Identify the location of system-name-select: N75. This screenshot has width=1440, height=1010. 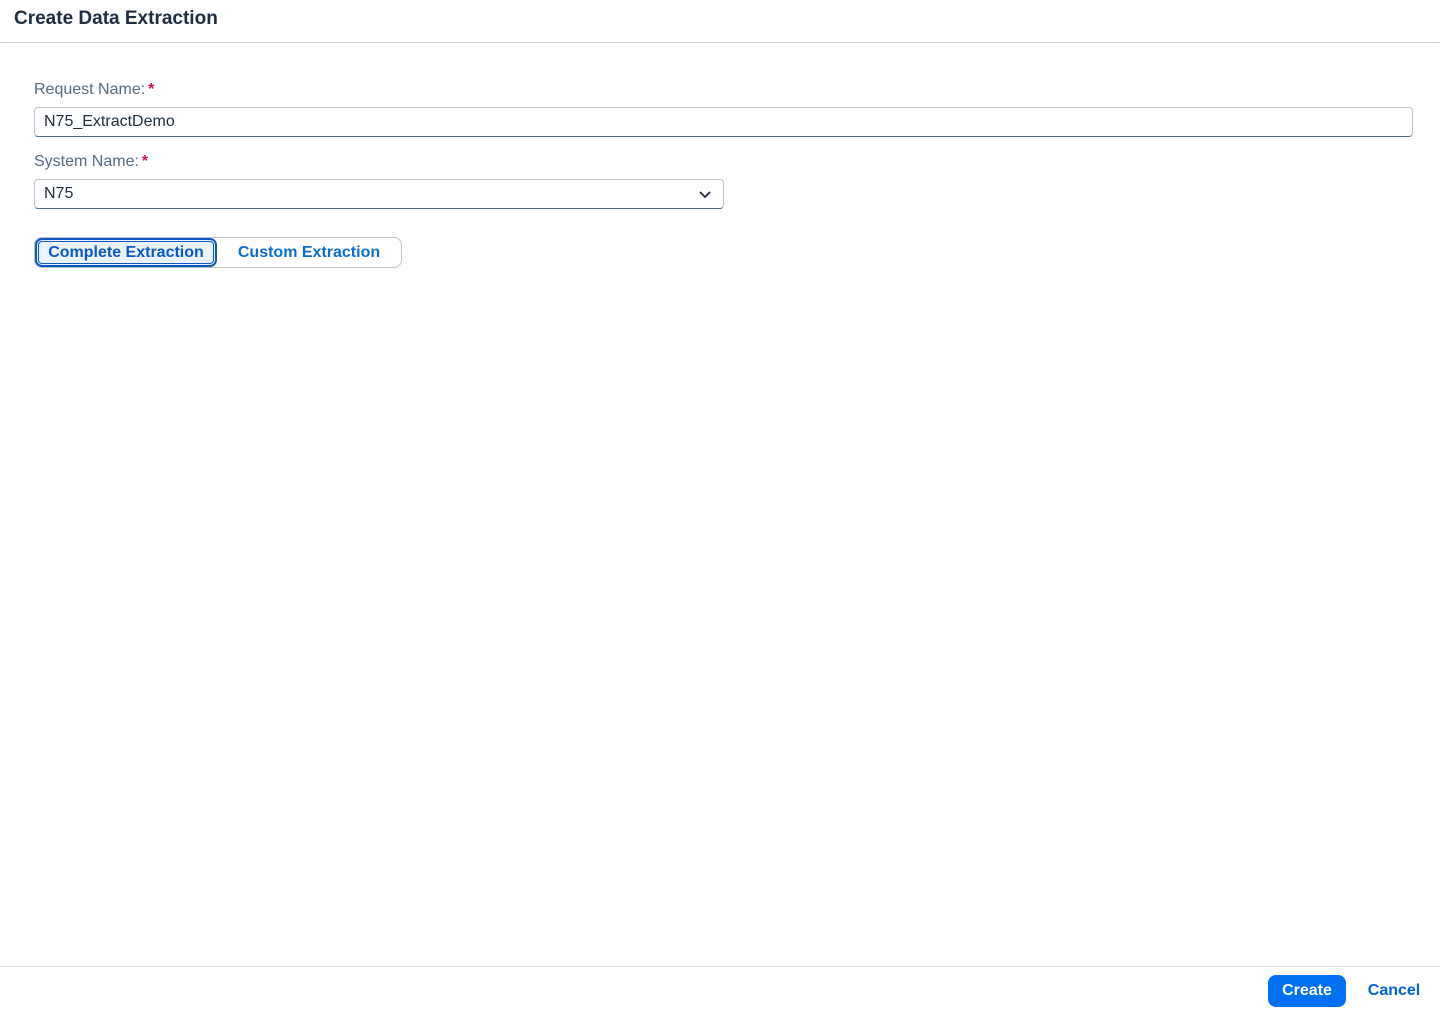
(379, 194).